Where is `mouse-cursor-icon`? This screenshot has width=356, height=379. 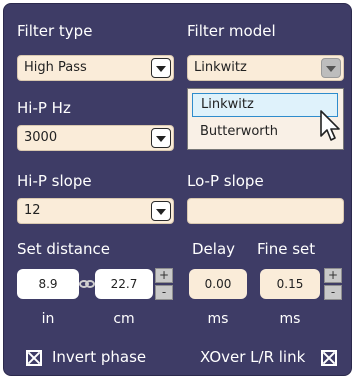 mouse-cursor-icon is located at coordinates (330, 125).